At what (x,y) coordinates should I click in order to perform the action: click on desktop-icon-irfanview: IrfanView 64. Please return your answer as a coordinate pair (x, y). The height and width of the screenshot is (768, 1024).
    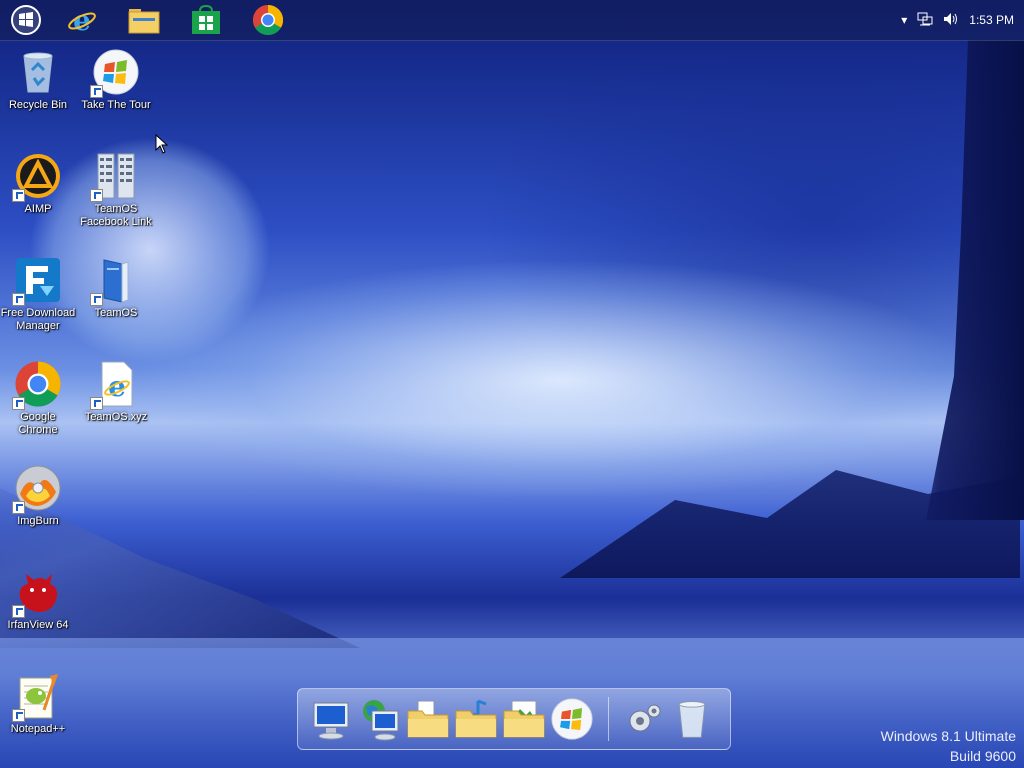
    Looking at the image, I should click on (38, 600).